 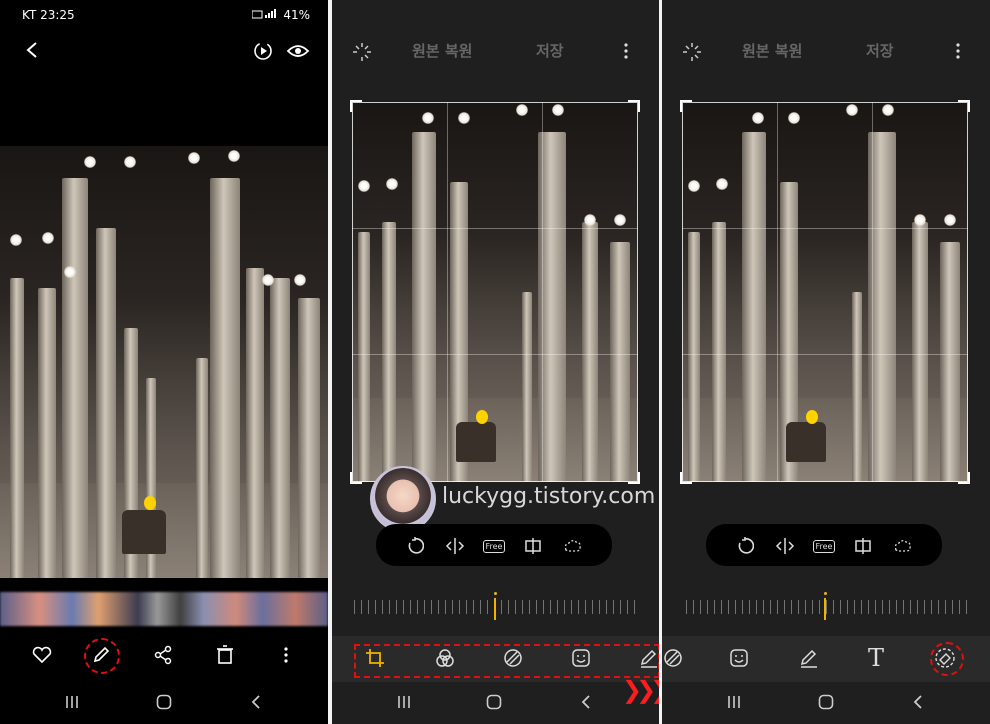 I want to click on share-icon, so click(x=163, y=655).